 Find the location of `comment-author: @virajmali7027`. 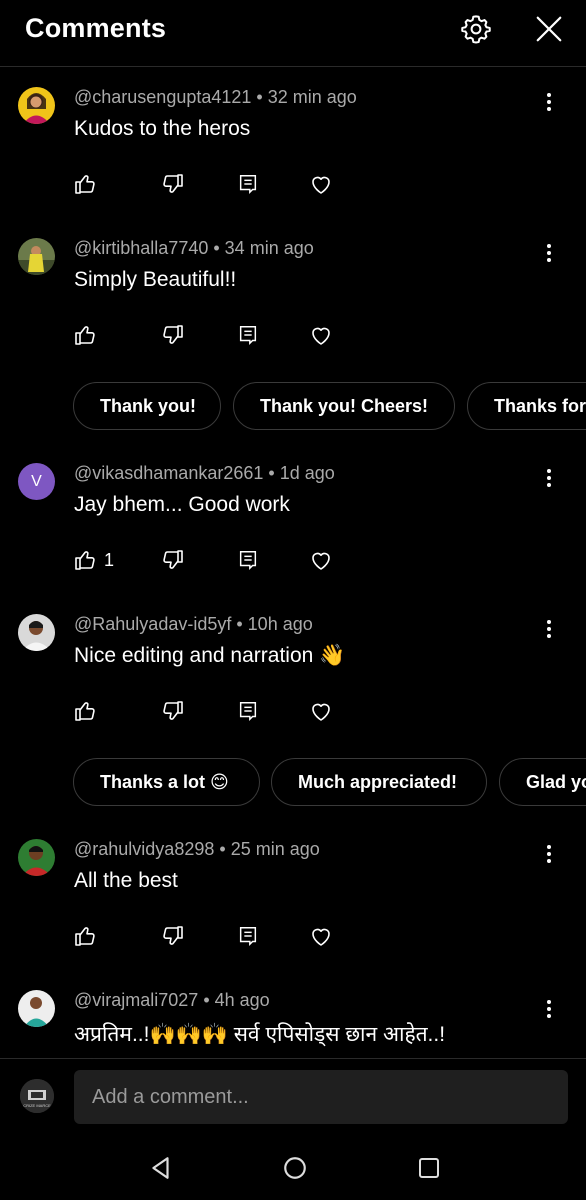

comment-author: @virajmali7027 is located at coordinates (136, 1000).